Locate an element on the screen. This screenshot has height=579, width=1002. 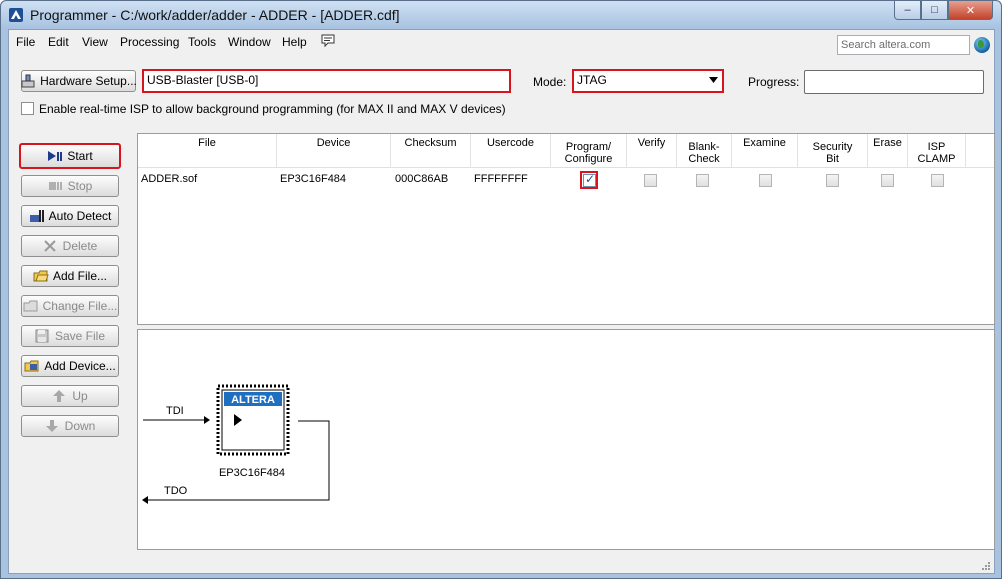
menu-edit: Edit is located at coordinates (58, 42).